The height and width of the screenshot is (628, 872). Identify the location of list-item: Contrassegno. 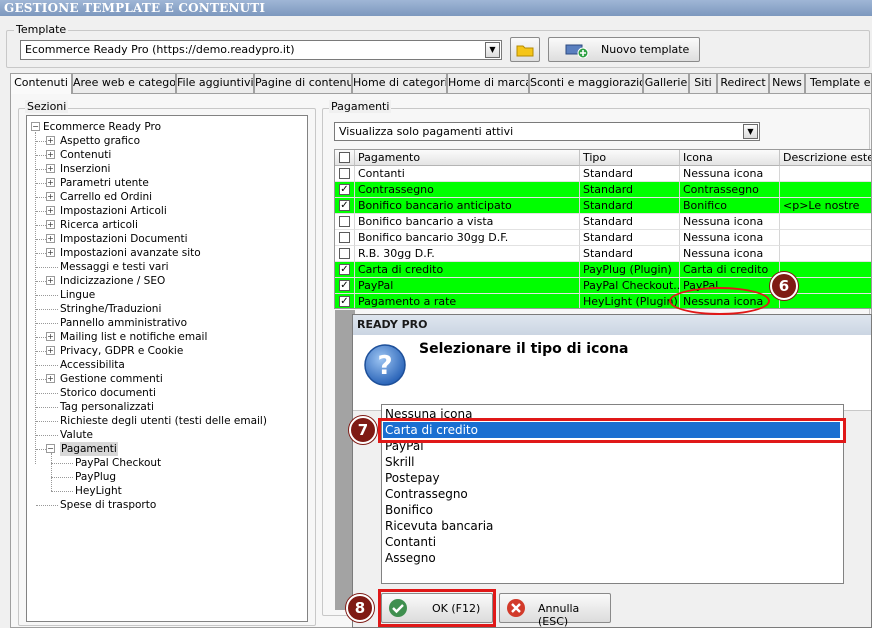
(426, 494).